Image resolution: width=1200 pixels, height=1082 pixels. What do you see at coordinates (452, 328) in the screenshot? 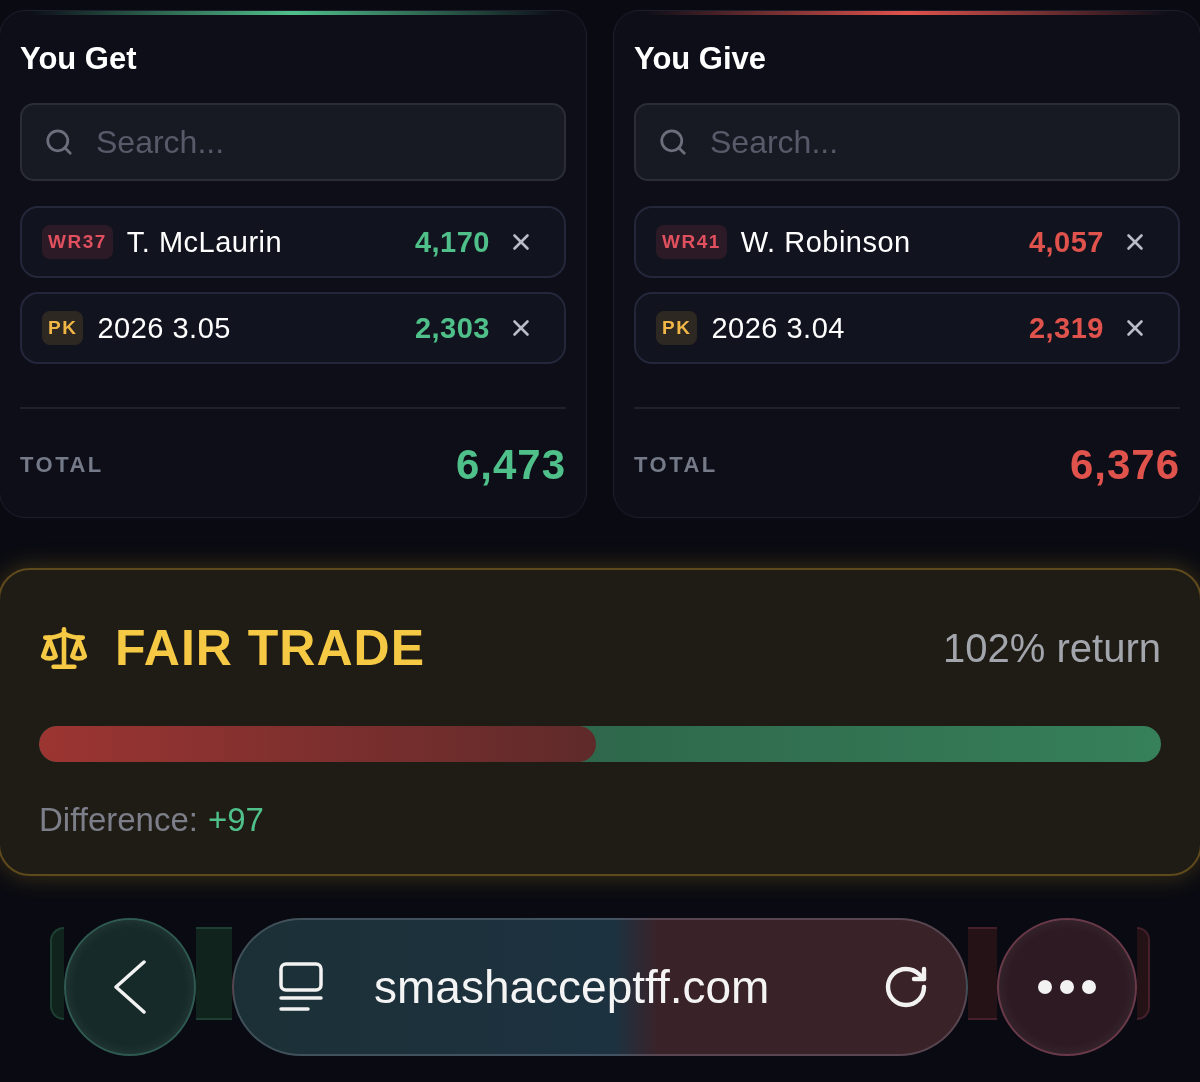
I see `asset-value: 2,303` at bounding box center [452, 328].